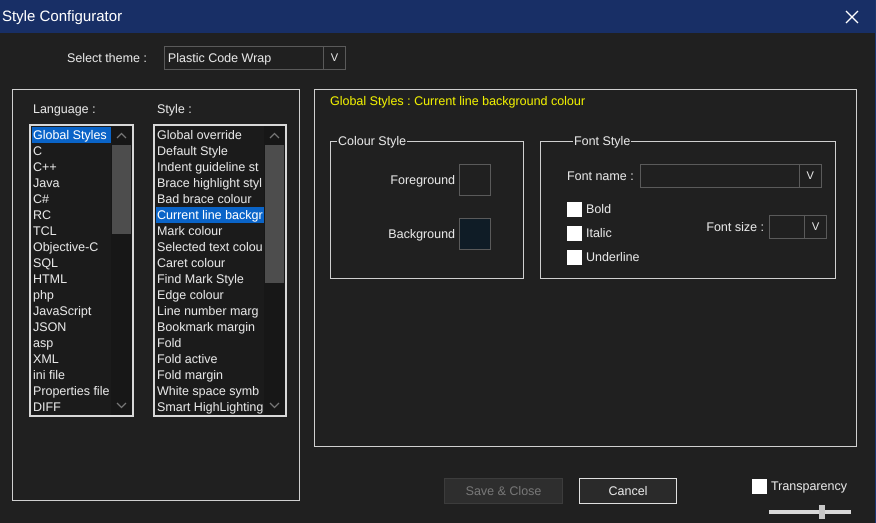 The height and width of the screenshot is (523, 876). What do you see at coordinates (372, 141) in the screenshot?
I see `group-title: Colour Style` at bounding box center [372, 141].